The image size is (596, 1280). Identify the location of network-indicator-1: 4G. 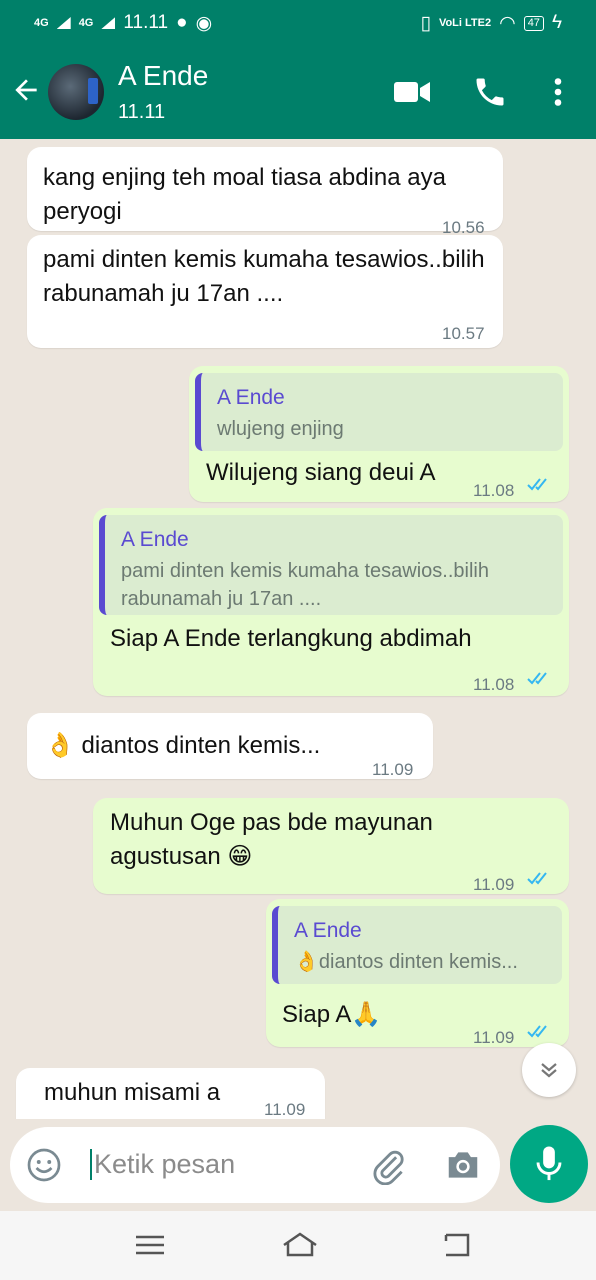
(41, 23).